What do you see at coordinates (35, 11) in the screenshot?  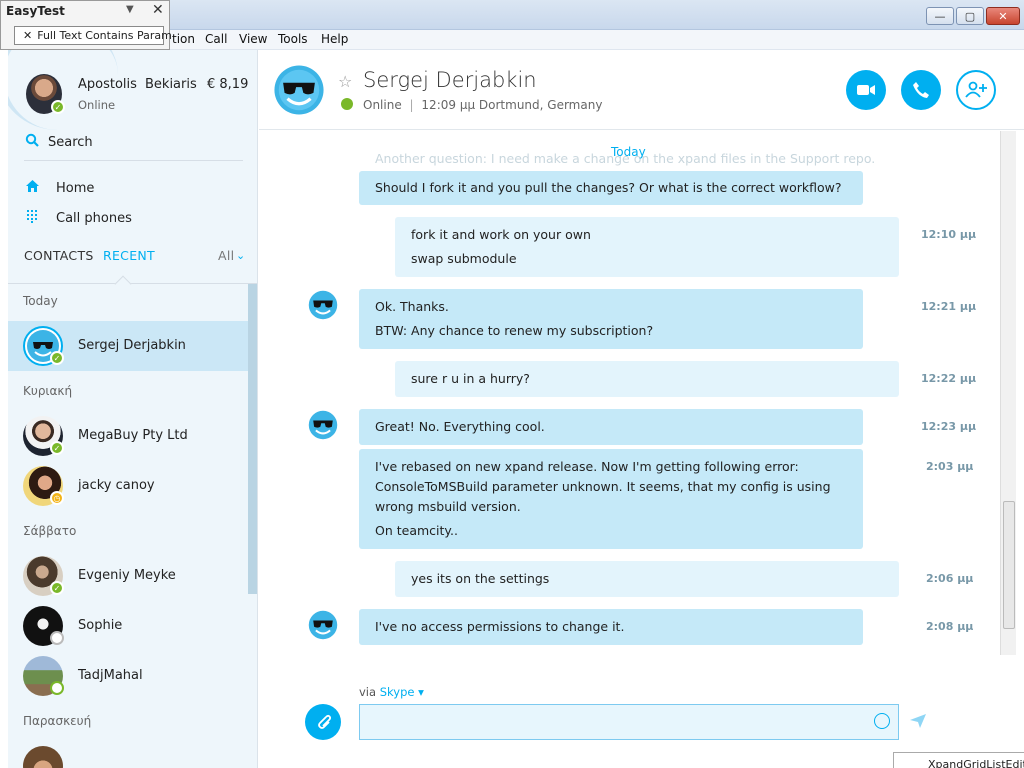 I see `easytest-title: EasyTest` at bounding box center [35, 11].